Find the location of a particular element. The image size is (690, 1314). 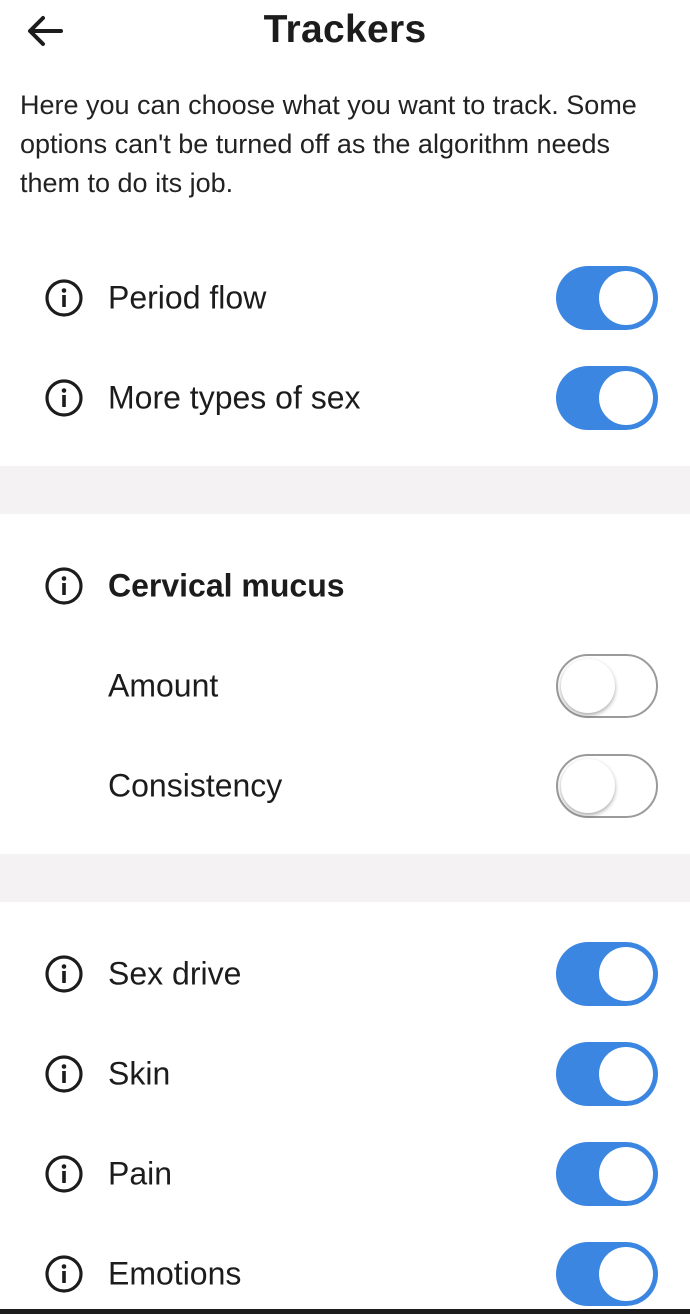

app-header: Trackers is located at coordinates (345, 32).